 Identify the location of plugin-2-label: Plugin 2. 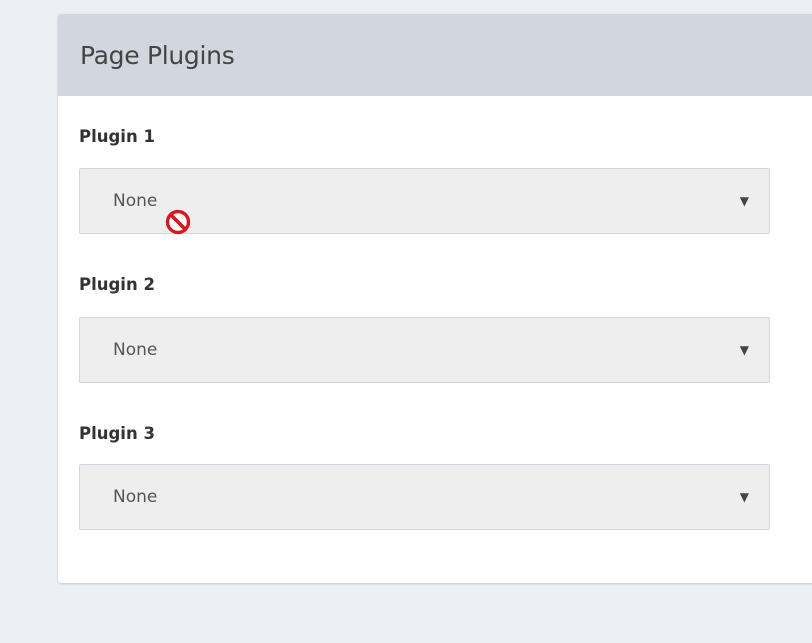
(117, 284).